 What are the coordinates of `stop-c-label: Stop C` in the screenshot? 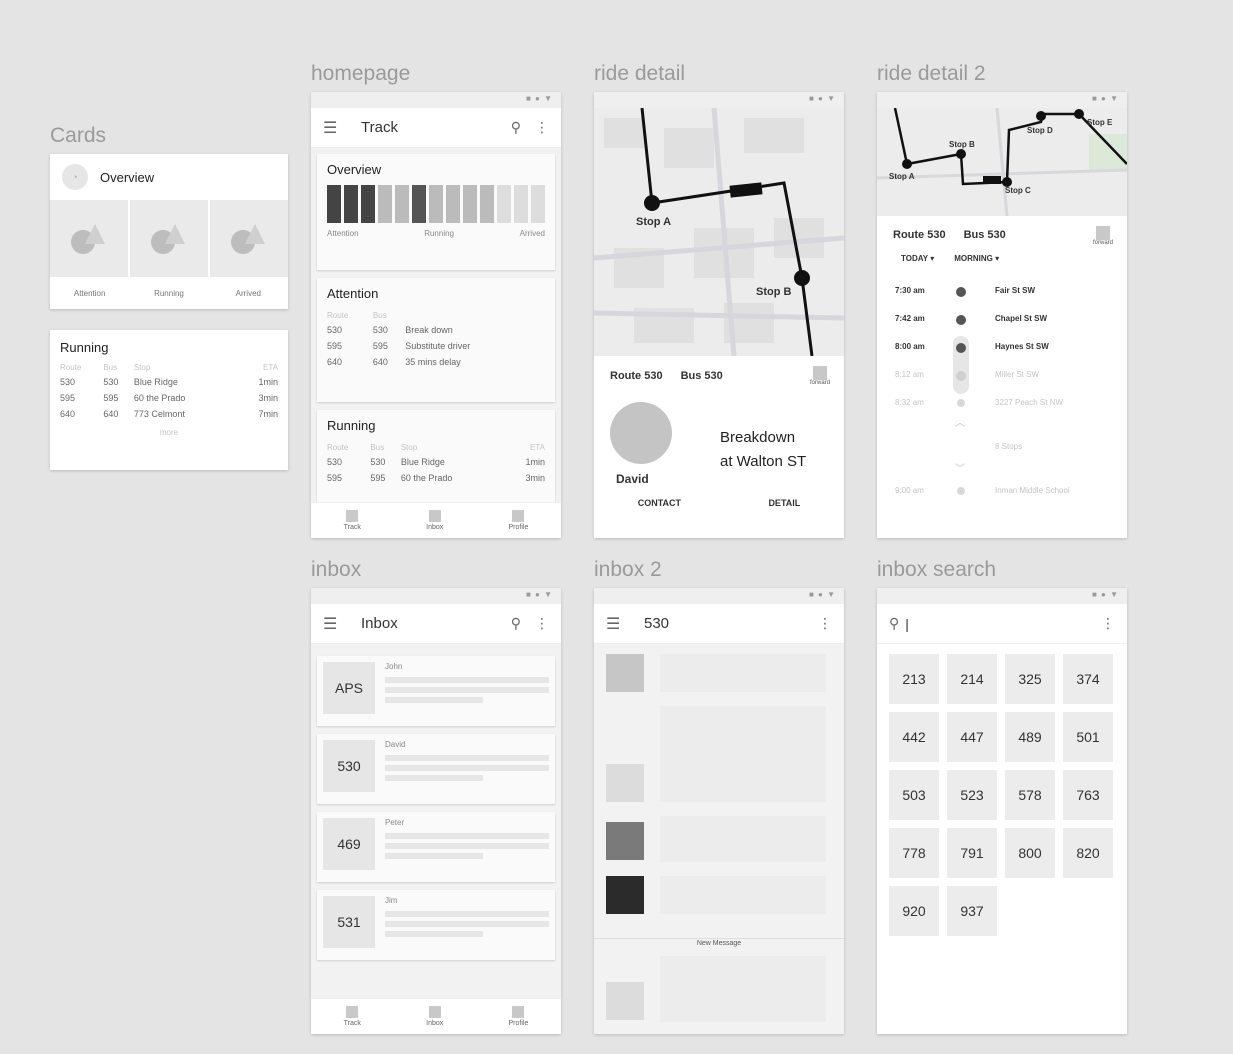 It's located at (1018, 190).